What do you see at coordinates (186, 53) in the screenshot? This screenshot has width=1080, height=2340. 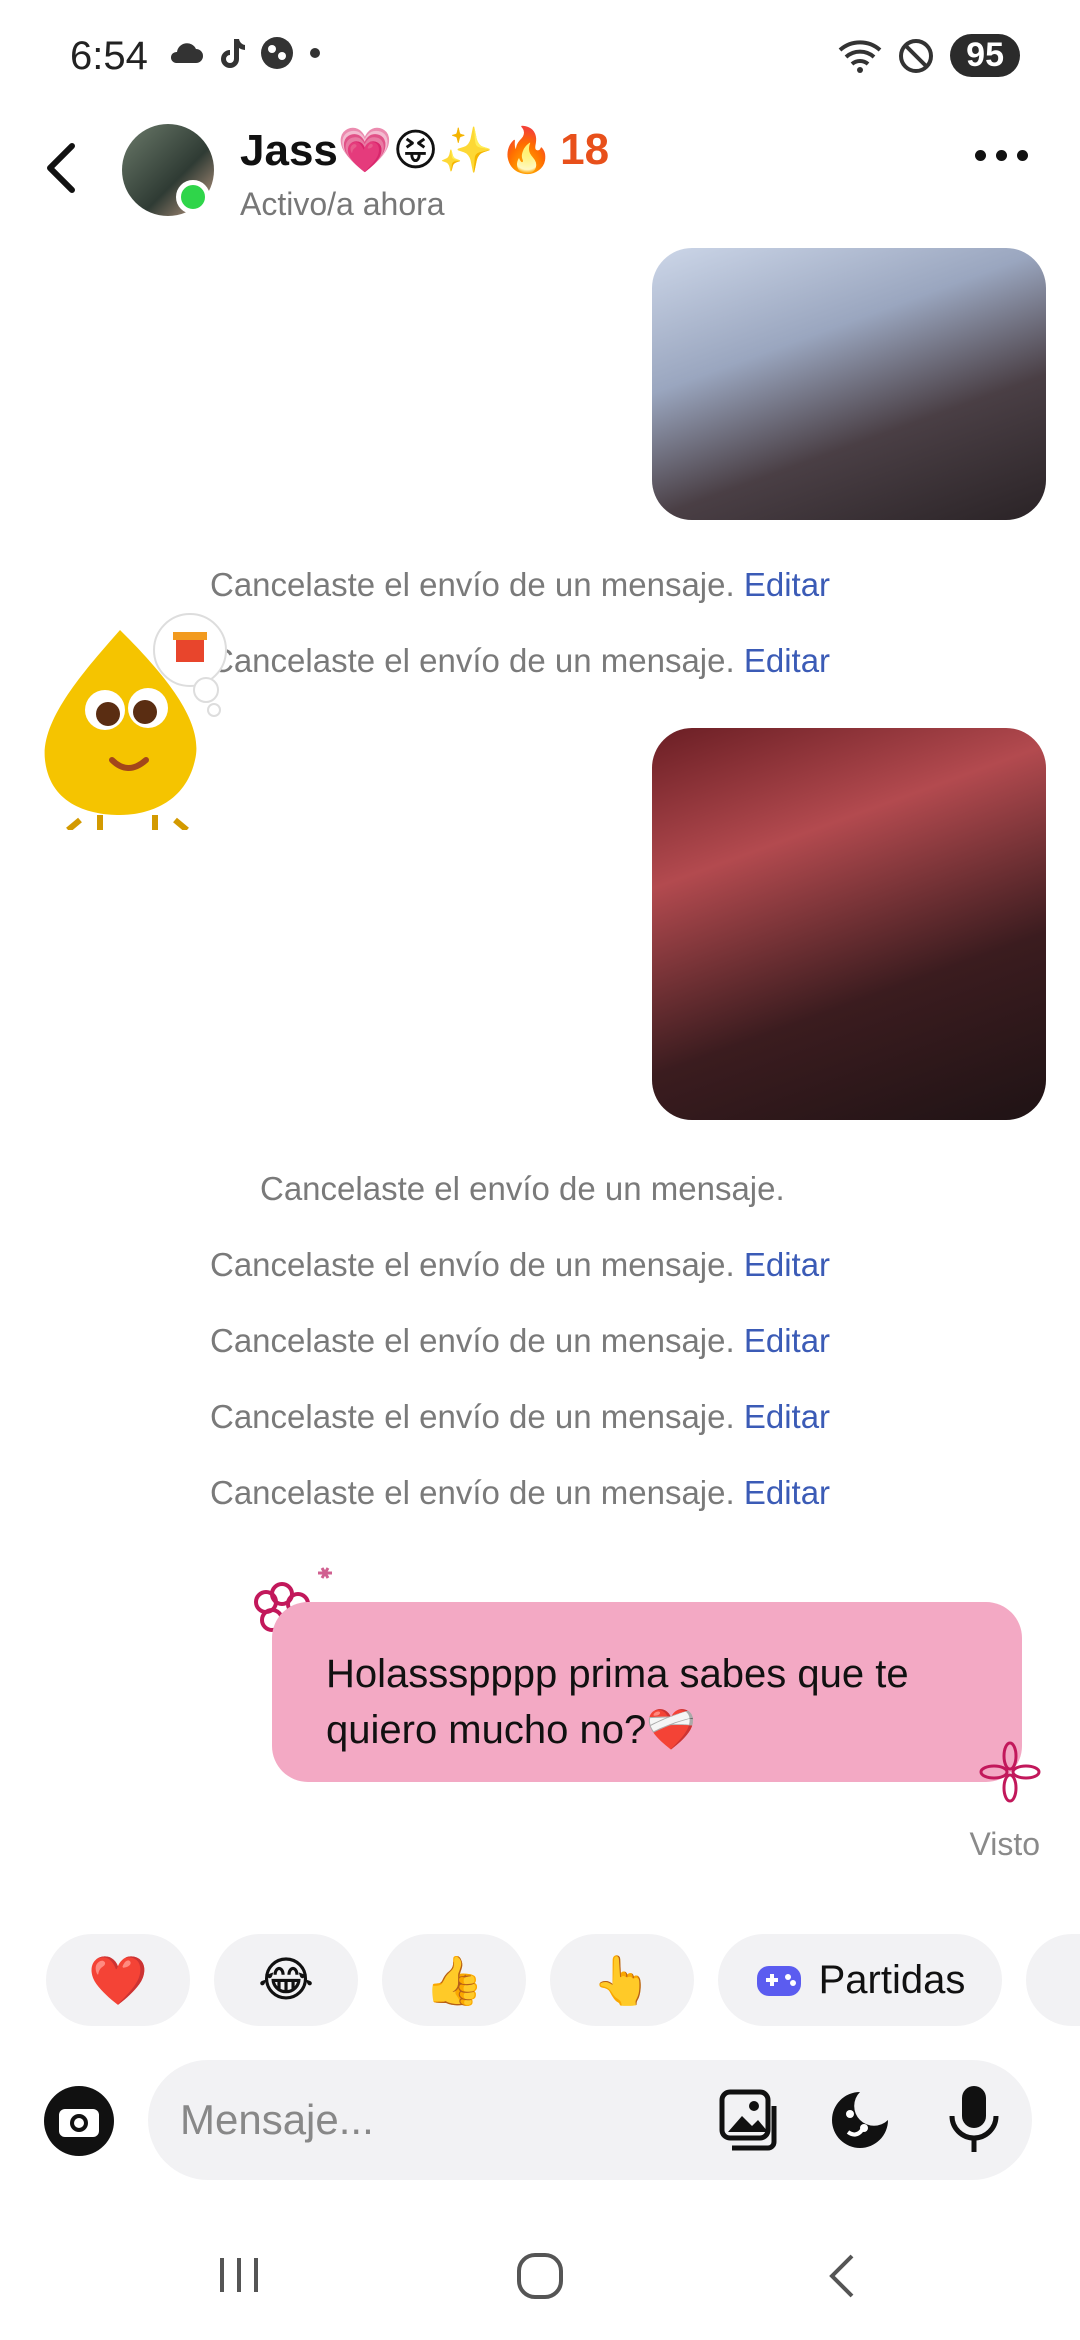 I see `cloud-icon` at bounding box center [186, 53].